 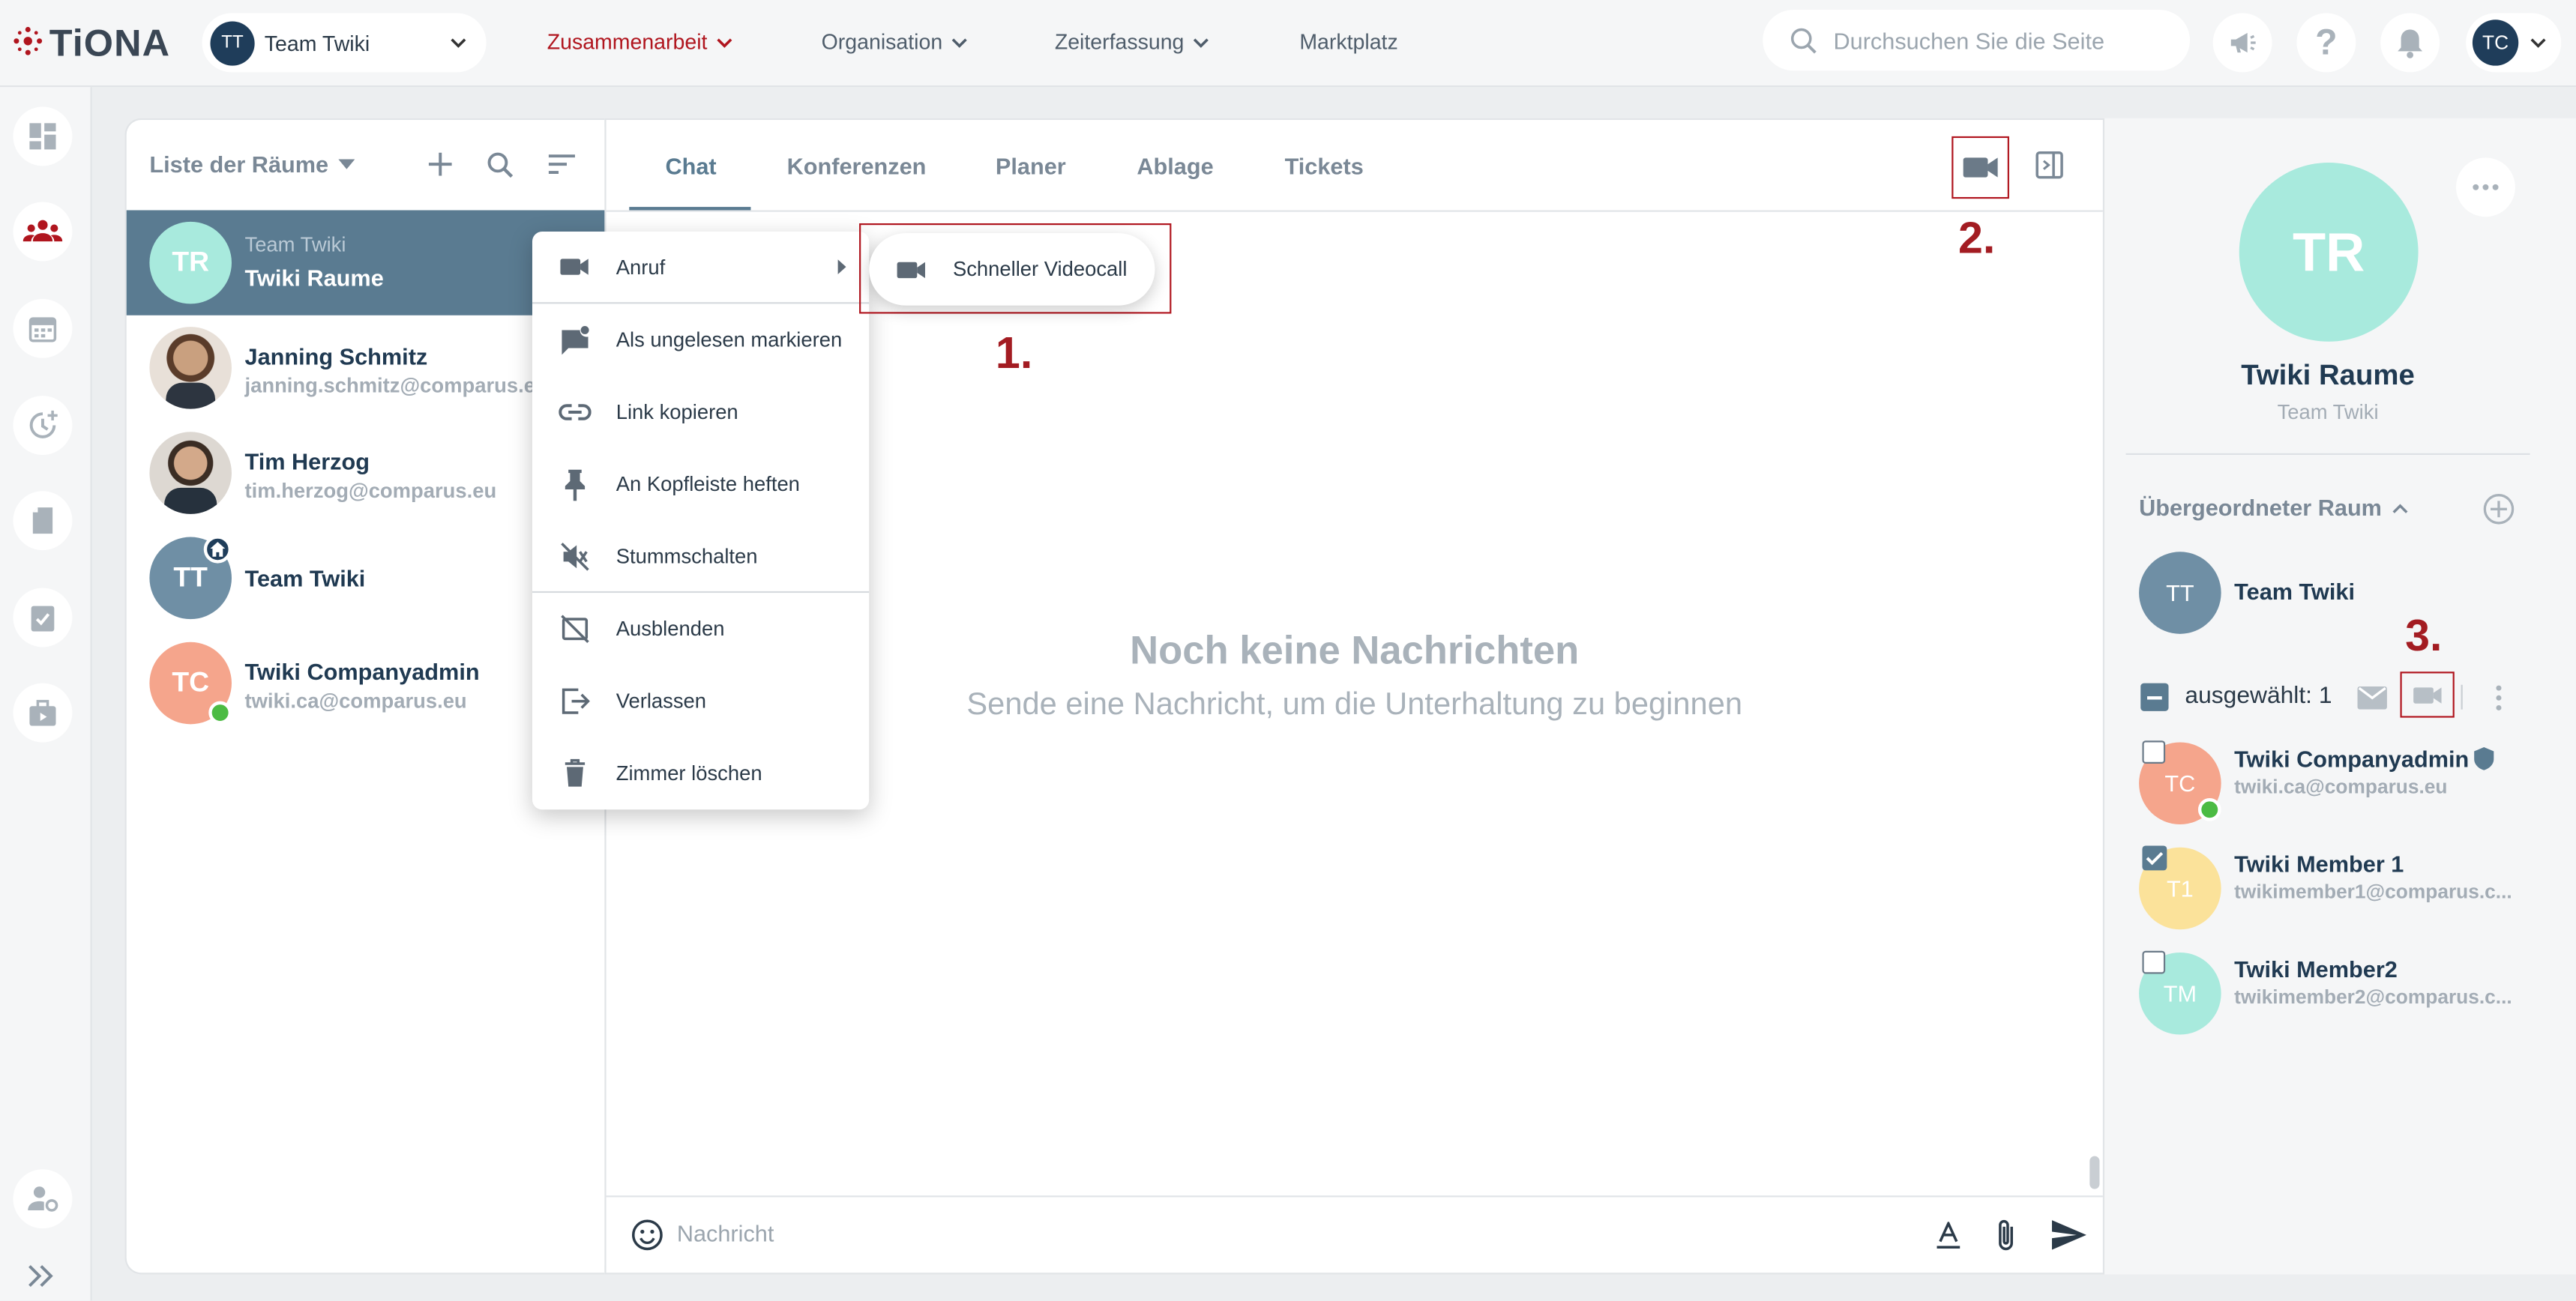 I want to click on tab-ablage: Ablage, so click(x=1175, y=166).